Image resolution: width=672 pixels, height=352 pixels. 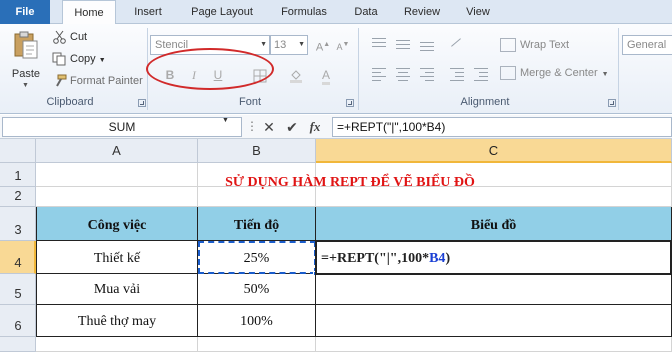 What do you see at coordinates (437, 258) in the screenshot?
I see `formula-cell-reference: B4` at bounding box center [437, 258].